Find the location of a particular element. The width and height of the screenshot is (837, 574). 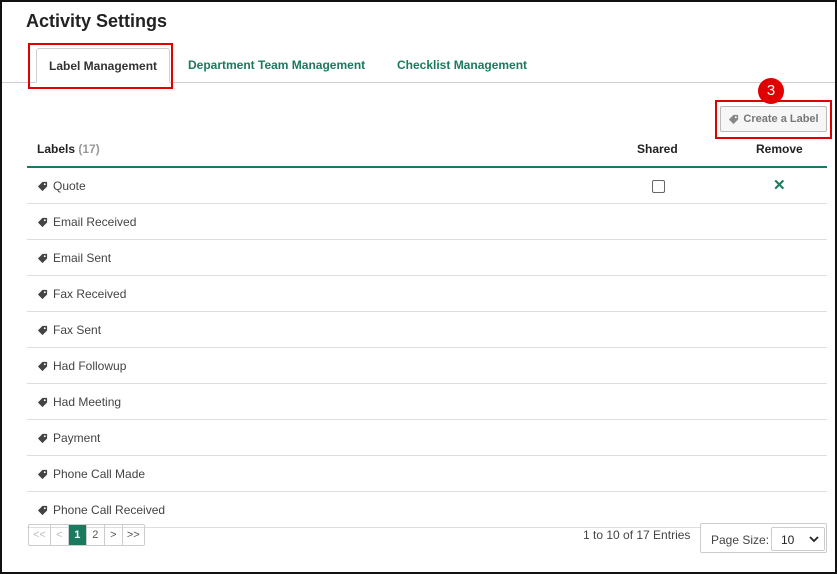

page-1-button: 1 is located at coordinates (77, 535).